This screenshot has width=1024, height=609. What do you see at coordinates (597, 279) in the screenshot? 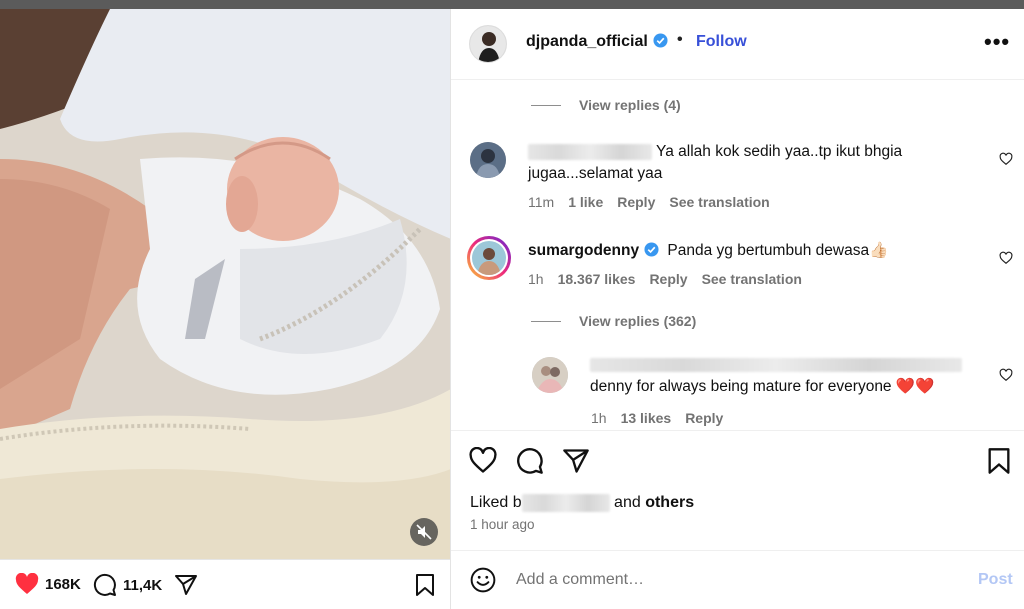
I see `comment-2-likes: 18.367 likes` at bounding box center [597, 279].